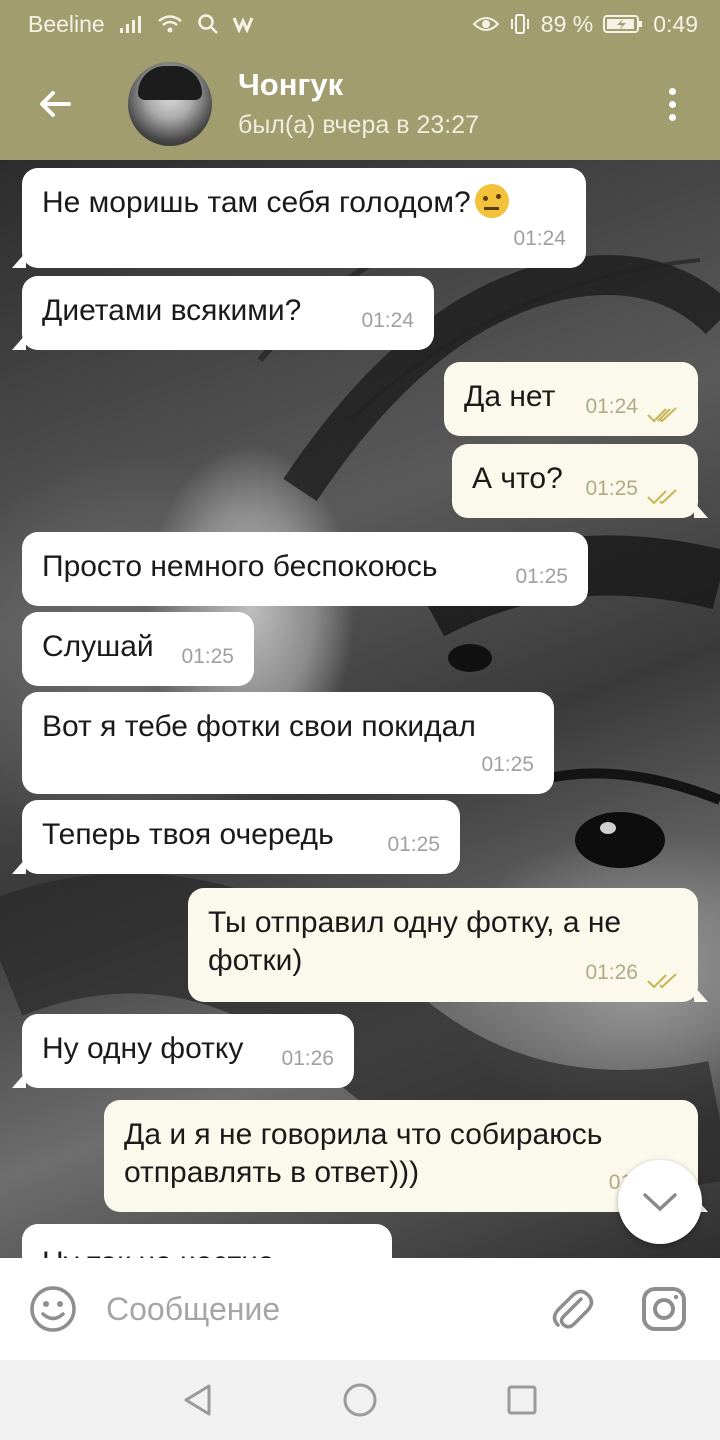 The width and height of the screenshot is (720, 1440). I want to click on message-incoming: Диетами всякими? 01:24, so click(223, 313).